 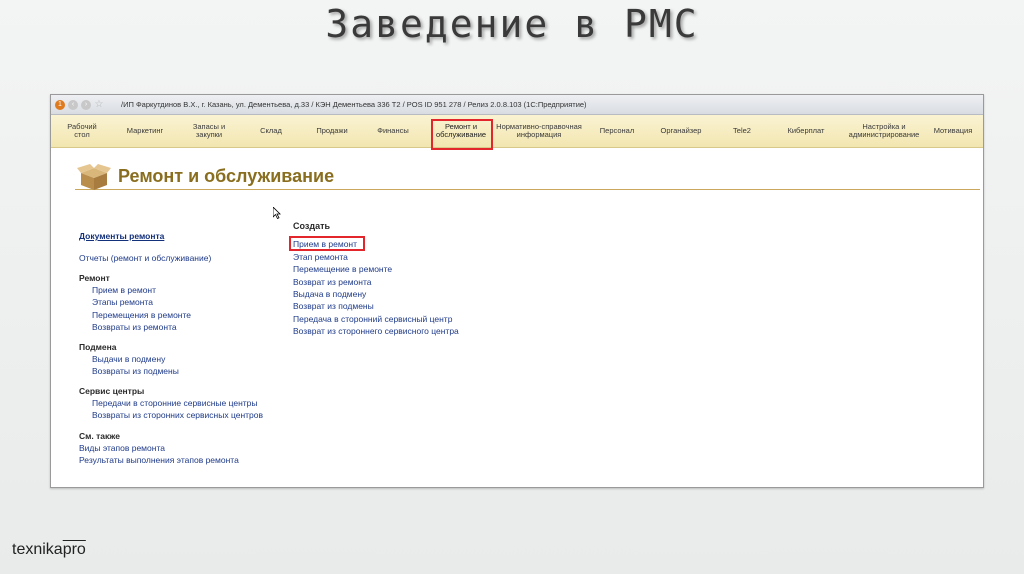 What do you see at coordinates (121, 236) in the screenshot?
I see `nav-documents-link: Документы ремонта` at bounding box center [121, 236].